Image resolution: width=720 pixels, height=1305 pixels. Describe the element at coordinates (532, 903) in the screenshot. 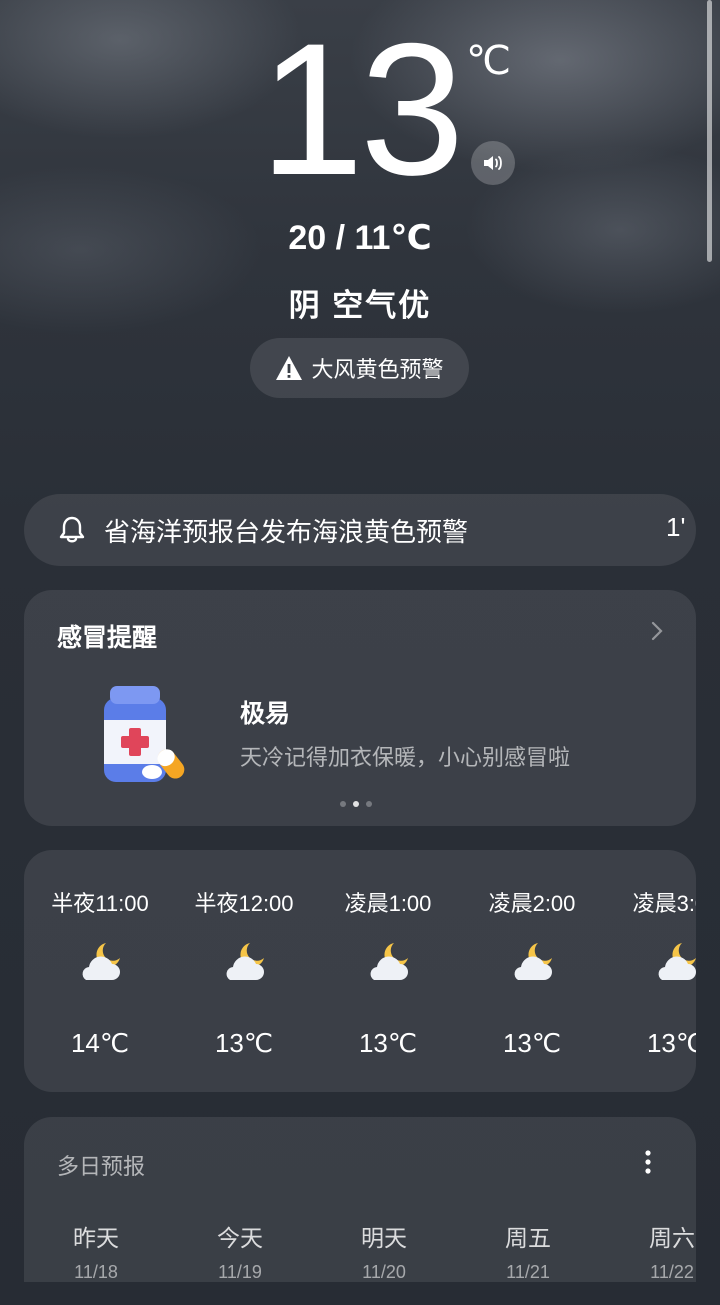

I see `hourly-time: 凌晨2:00` at that location.